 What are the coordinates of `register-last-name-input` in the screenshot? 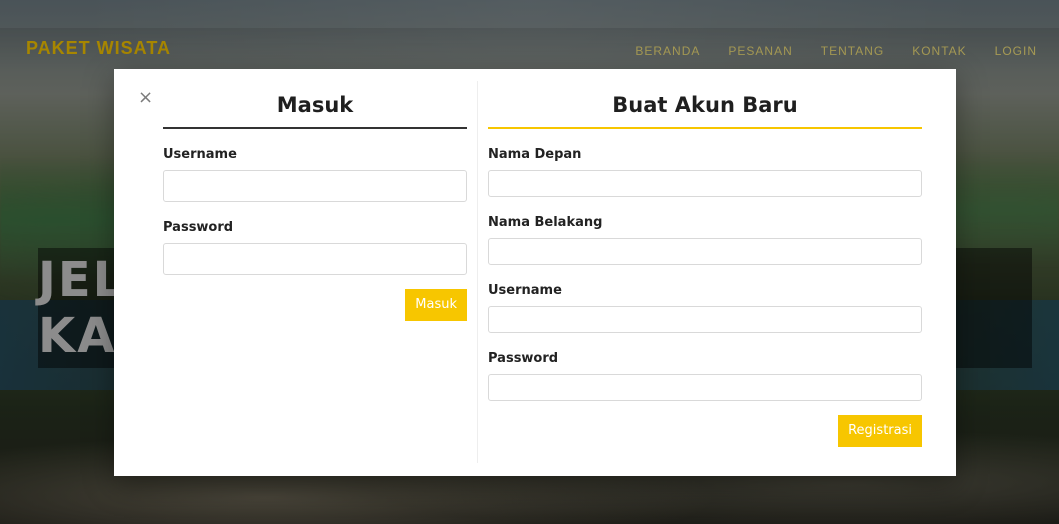 It's located at (705, 251).